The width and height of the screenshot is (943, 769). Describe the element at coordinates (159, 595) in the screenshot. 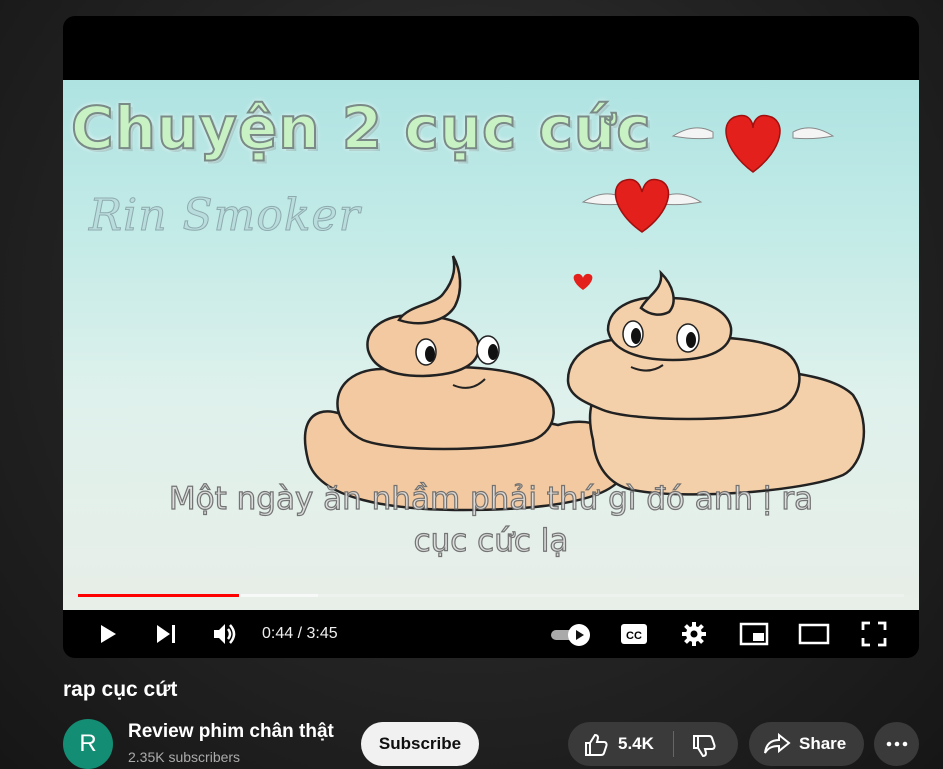

I see `played-bar` at that location.